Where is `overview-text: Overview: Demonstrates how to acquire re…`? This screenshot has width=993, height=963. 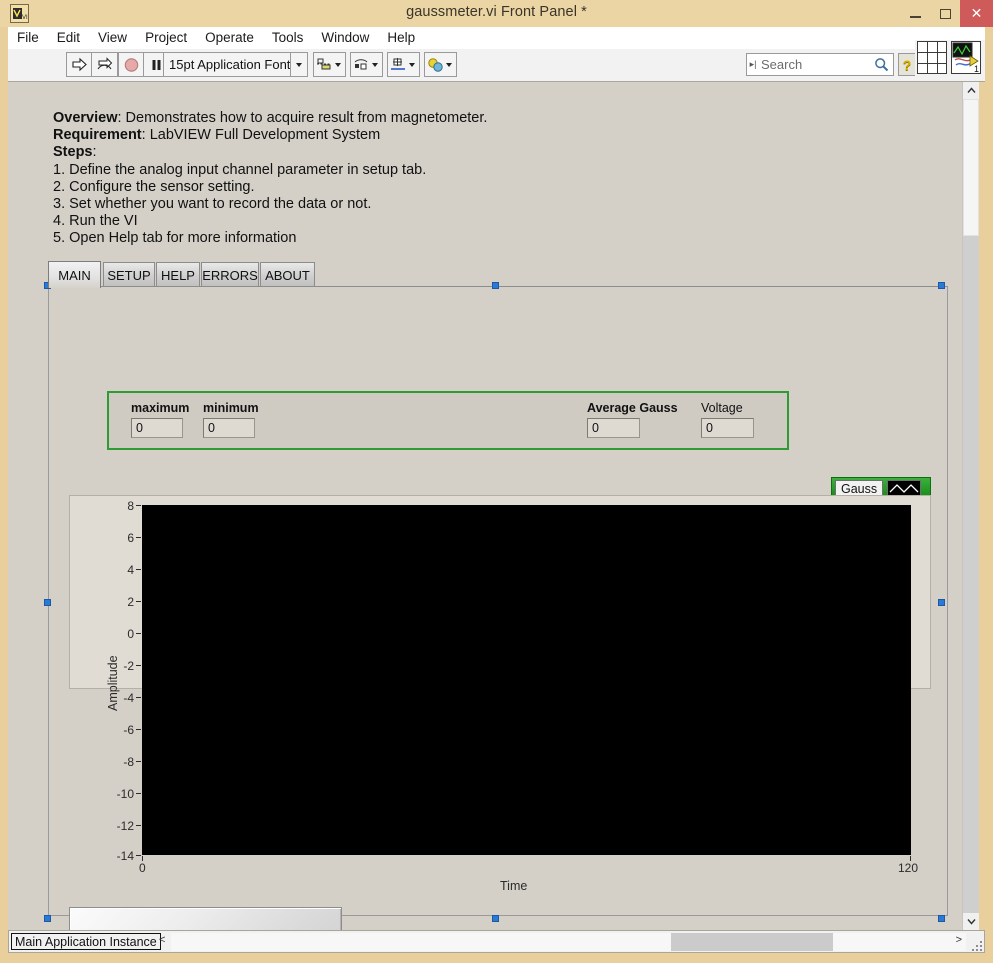
overview-text: Overview: Demonstrates how to acquire re… is located at coordinates (363, 179).